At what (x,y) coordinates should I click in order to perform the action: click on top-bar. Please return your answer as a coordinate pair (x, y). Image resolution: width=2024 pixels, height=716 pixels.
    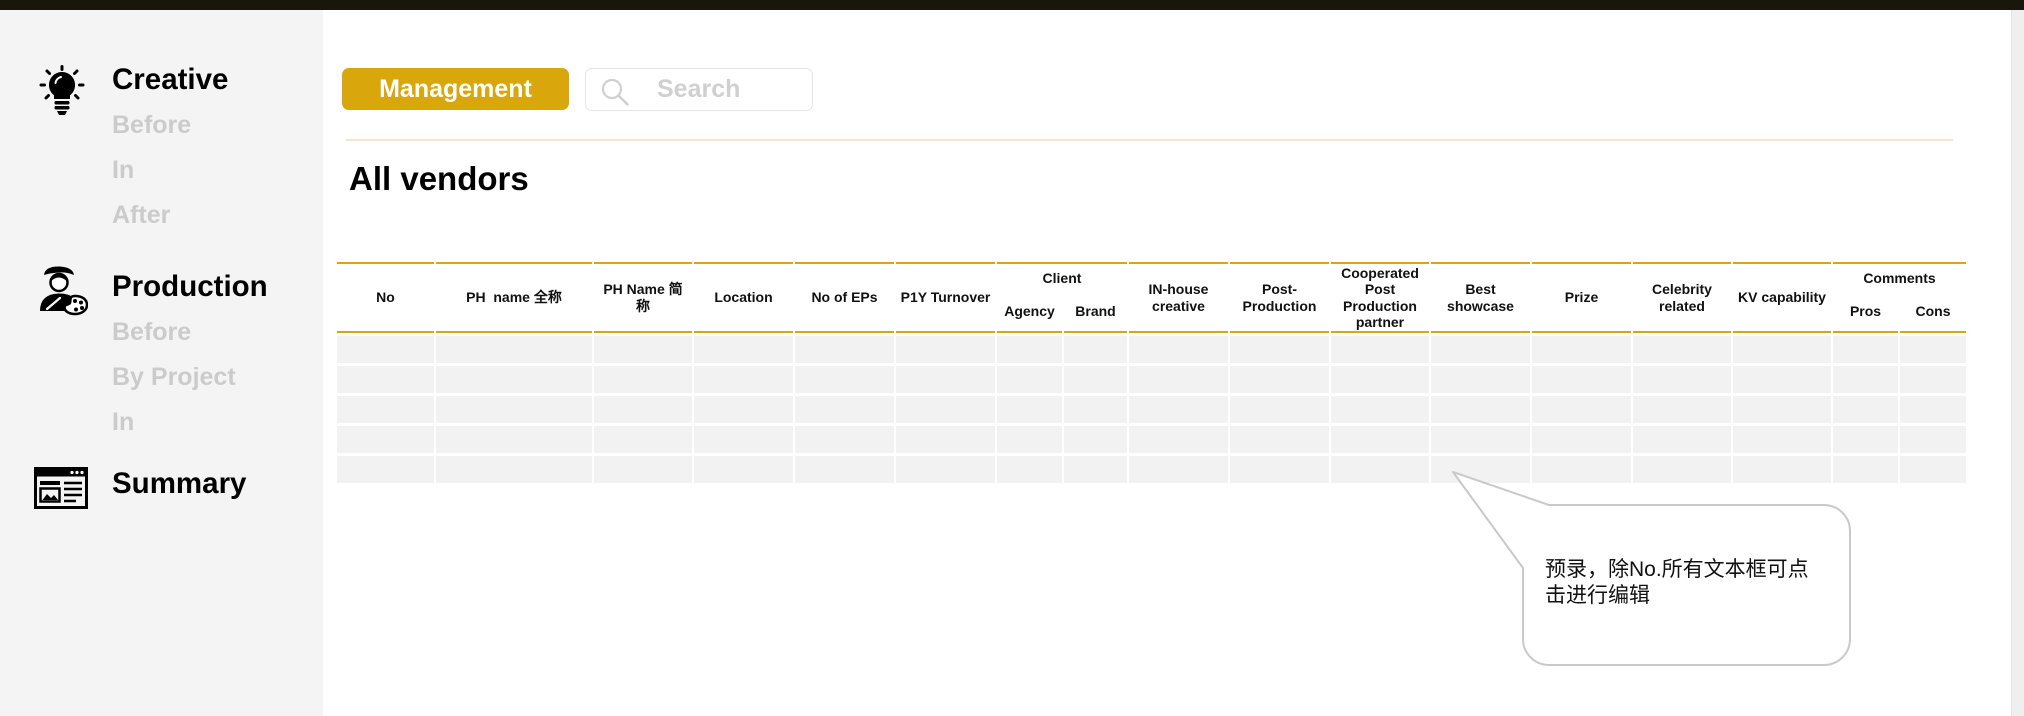
    Looking at the image, I should click on (1012, 5).